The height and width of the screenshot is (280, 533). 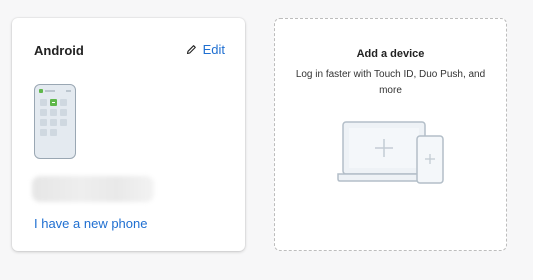 I want to click on device-name: Android, so click(x=59, y=50).